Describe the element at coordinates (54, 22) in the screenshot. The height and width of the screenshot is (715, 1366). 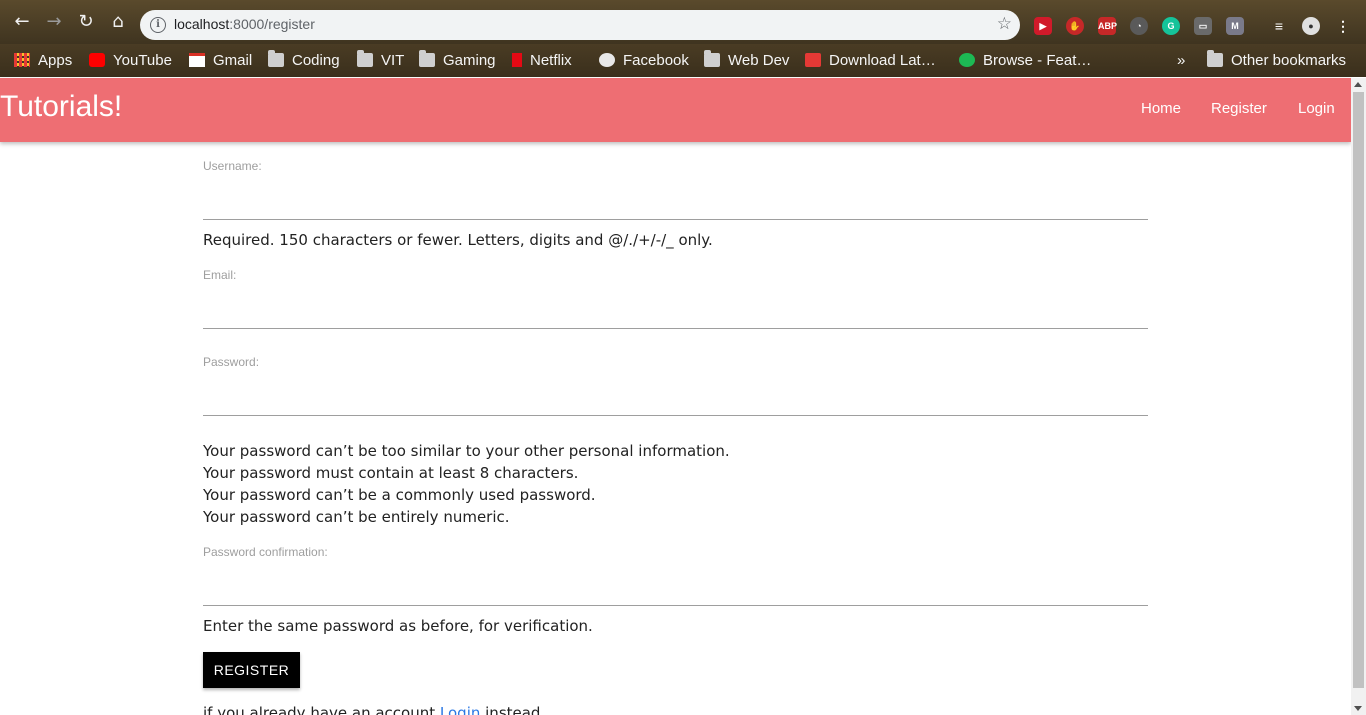
I see `forward-icon: →` at that location.